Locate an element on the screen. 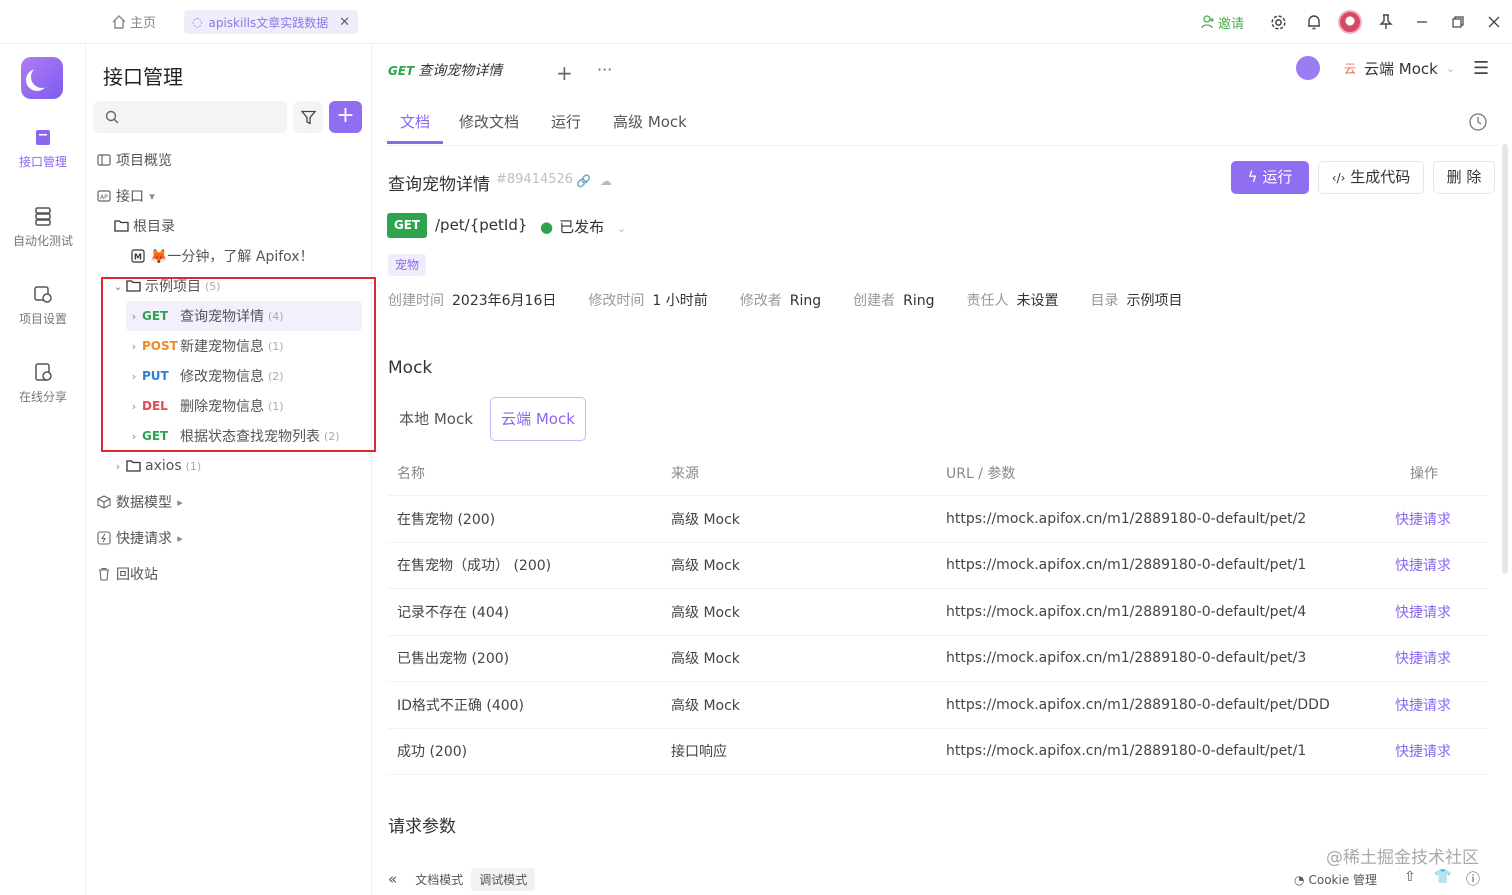 This screenshot has height=895, width=1512. api-root-label: 接口 is located at coordinates (130, 197).